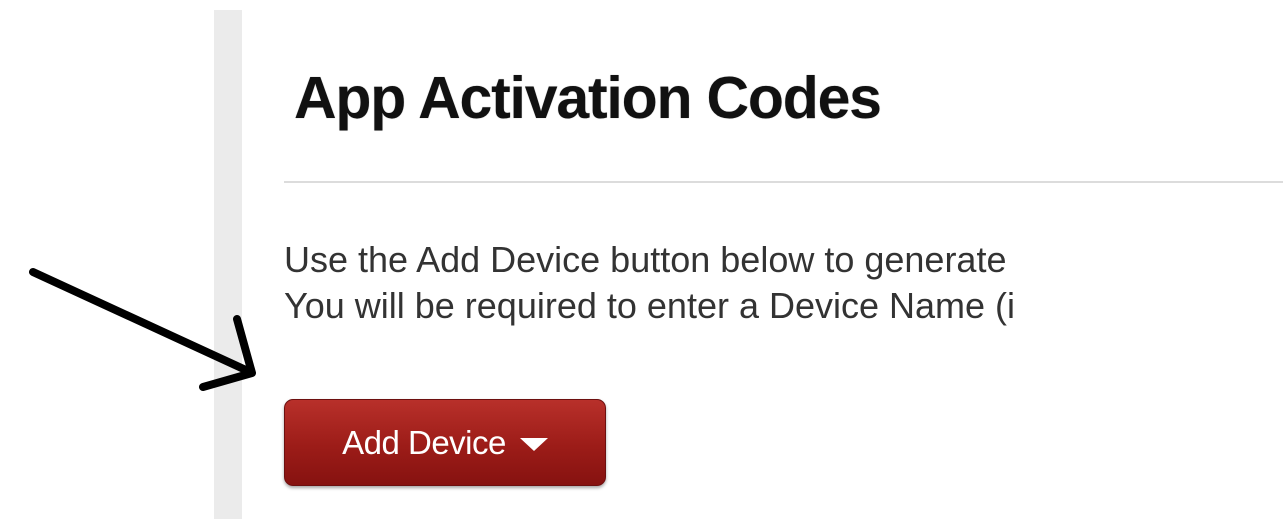 This screenshot has height=519, width=1283. What do you see at coordinates (533, 444) in the screenshot?
I see `caret-down-icon` at bounding box center [533, 444].